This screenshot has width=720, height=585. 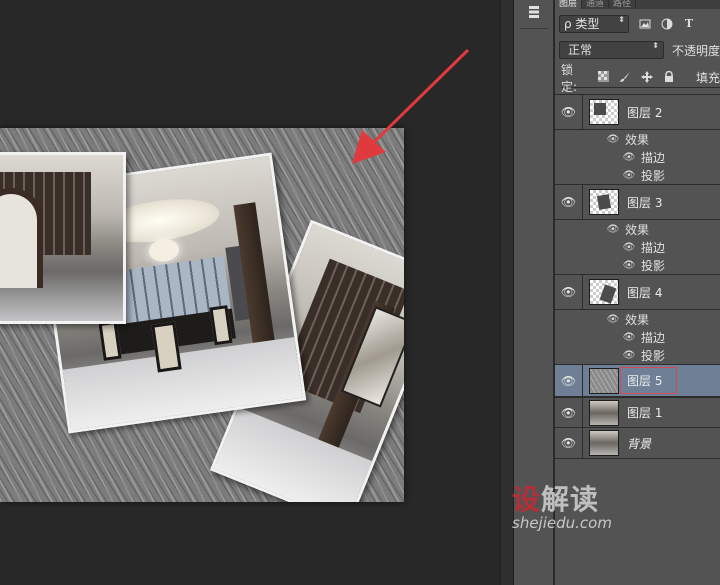 What do you see at coordinates (534, 14) in the screenshot?
I see `layer-comps-icon` at bounding box center [534, 14].